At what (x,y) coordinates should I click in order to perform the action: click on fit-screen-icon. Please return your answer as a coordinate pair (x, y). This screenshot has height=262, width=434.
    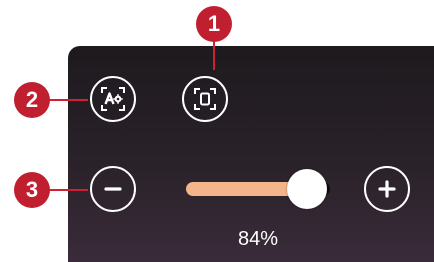
    Looking at the image, I should click on (205, 99).